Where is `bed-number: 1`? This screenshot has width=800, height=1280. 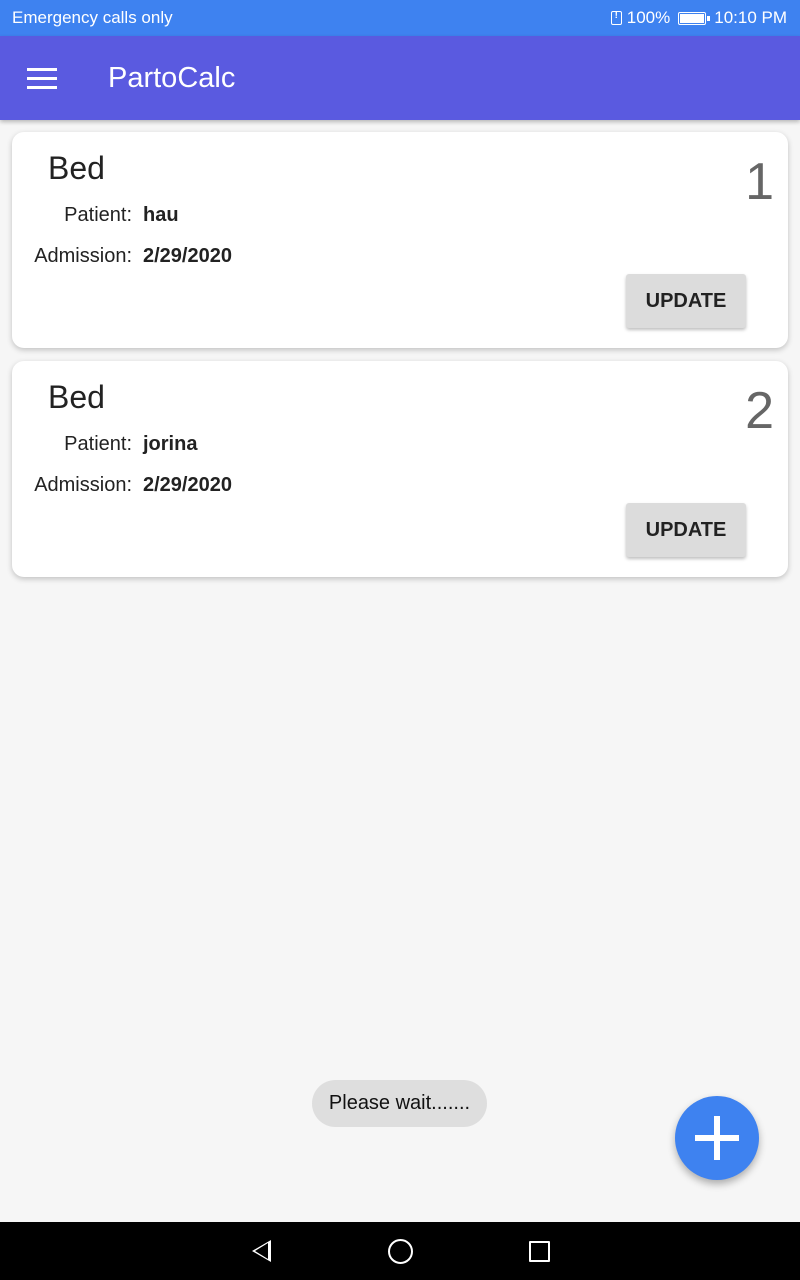
bed-number: 1 is located at coordinates (759, 182).